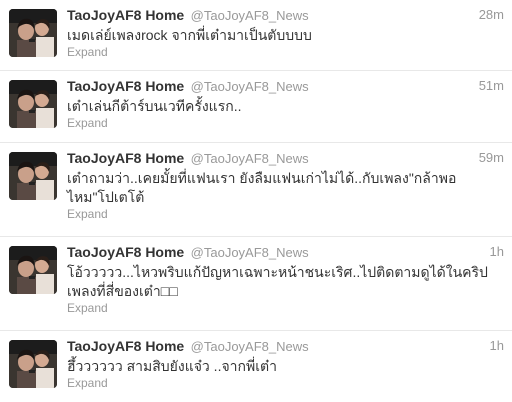 The image size is (512, 402). Describe the element at coordinates (491, 14) in the screenshot. I see `tweet-timestamp: 28m` at that location.